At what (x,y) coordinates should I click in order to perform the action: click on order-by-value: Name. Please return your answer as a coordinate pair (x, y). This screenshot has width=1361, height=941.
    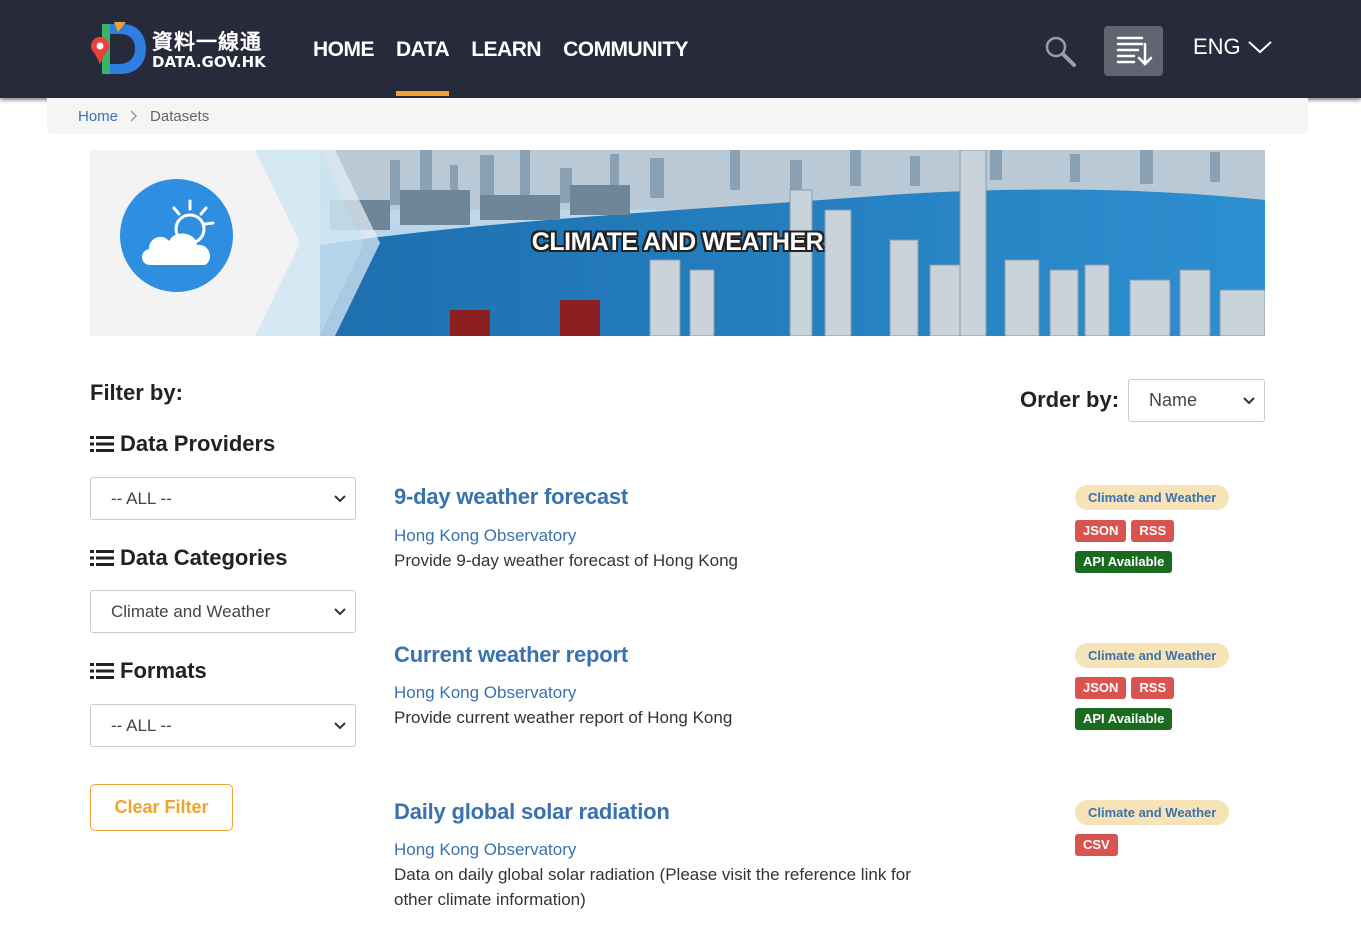
    Looking at the image, I should click on (1173, 400).